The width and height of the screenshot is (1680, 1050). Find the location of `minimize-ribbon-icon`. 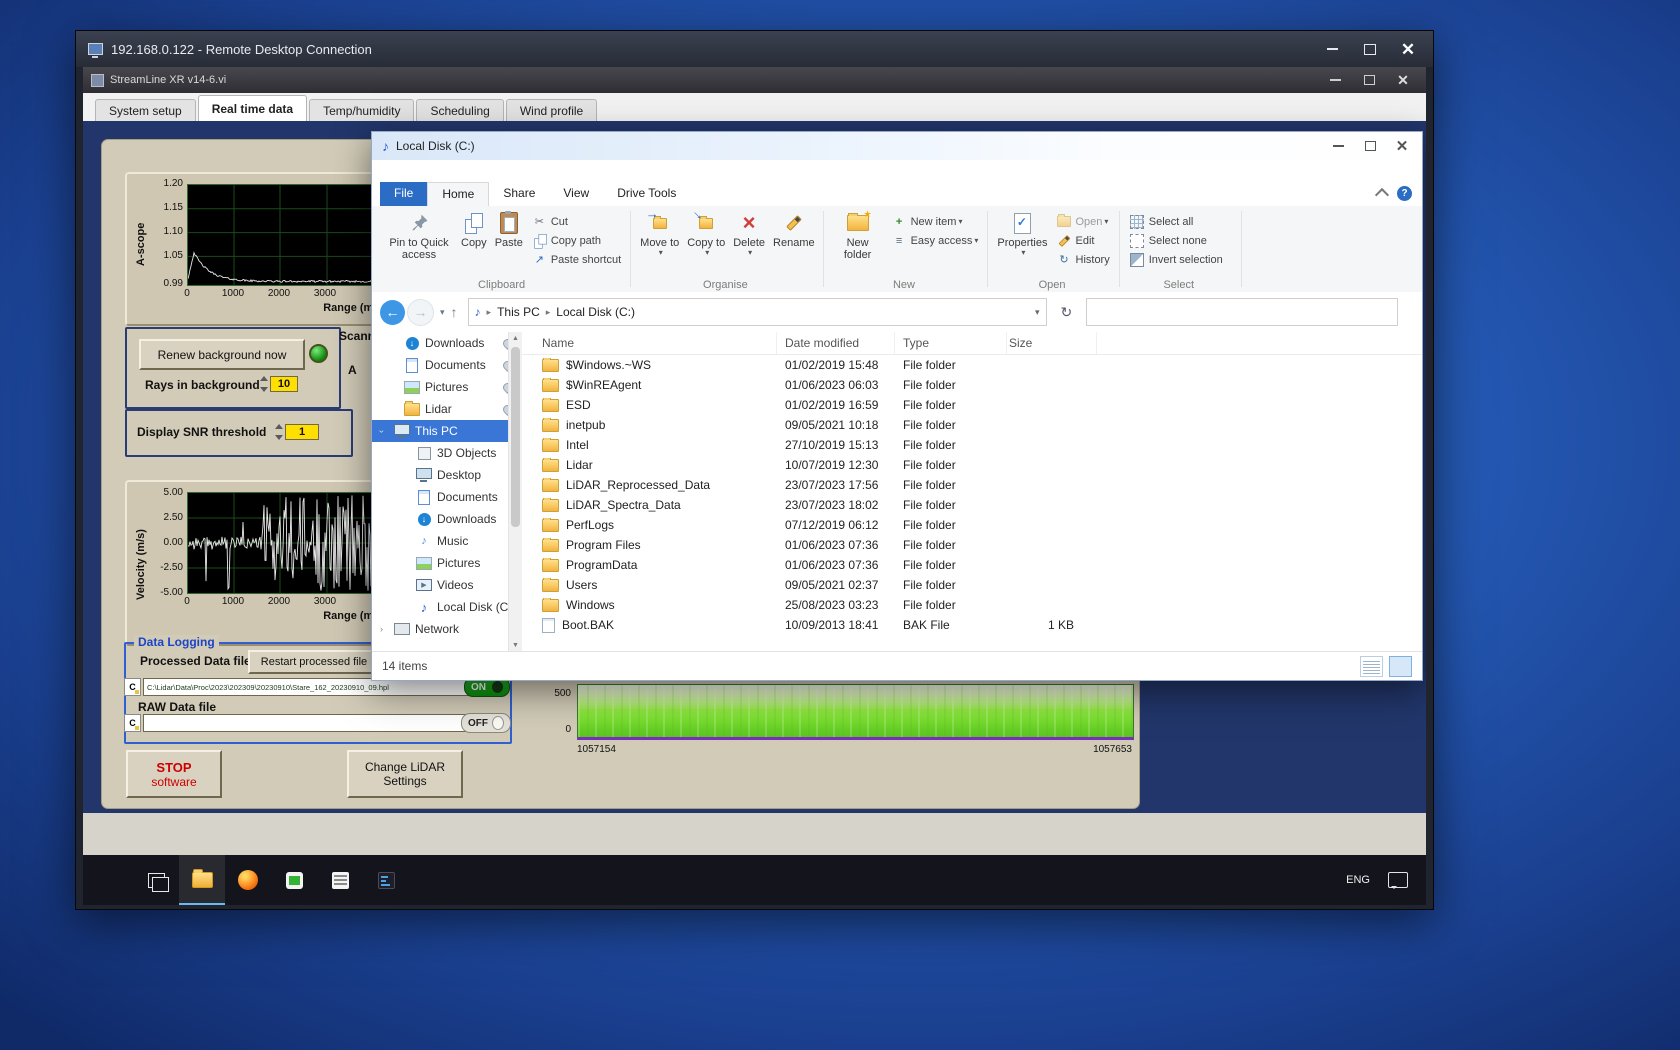

minimize-ribbon-icon is located at coordinates (1382, 195).